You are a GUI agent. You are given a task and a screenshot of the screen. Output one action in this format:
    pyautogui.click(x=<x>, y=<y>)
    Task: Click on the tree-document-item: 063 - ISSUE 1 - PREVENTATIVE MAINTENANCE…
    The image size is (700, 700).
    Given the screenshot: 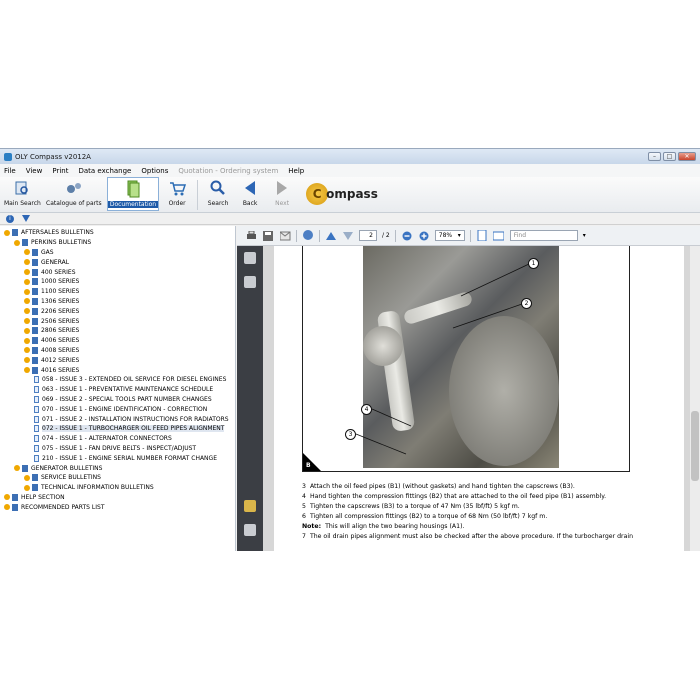 What is the action you would take?
    pyautogui.click(x=117, y=390)
    